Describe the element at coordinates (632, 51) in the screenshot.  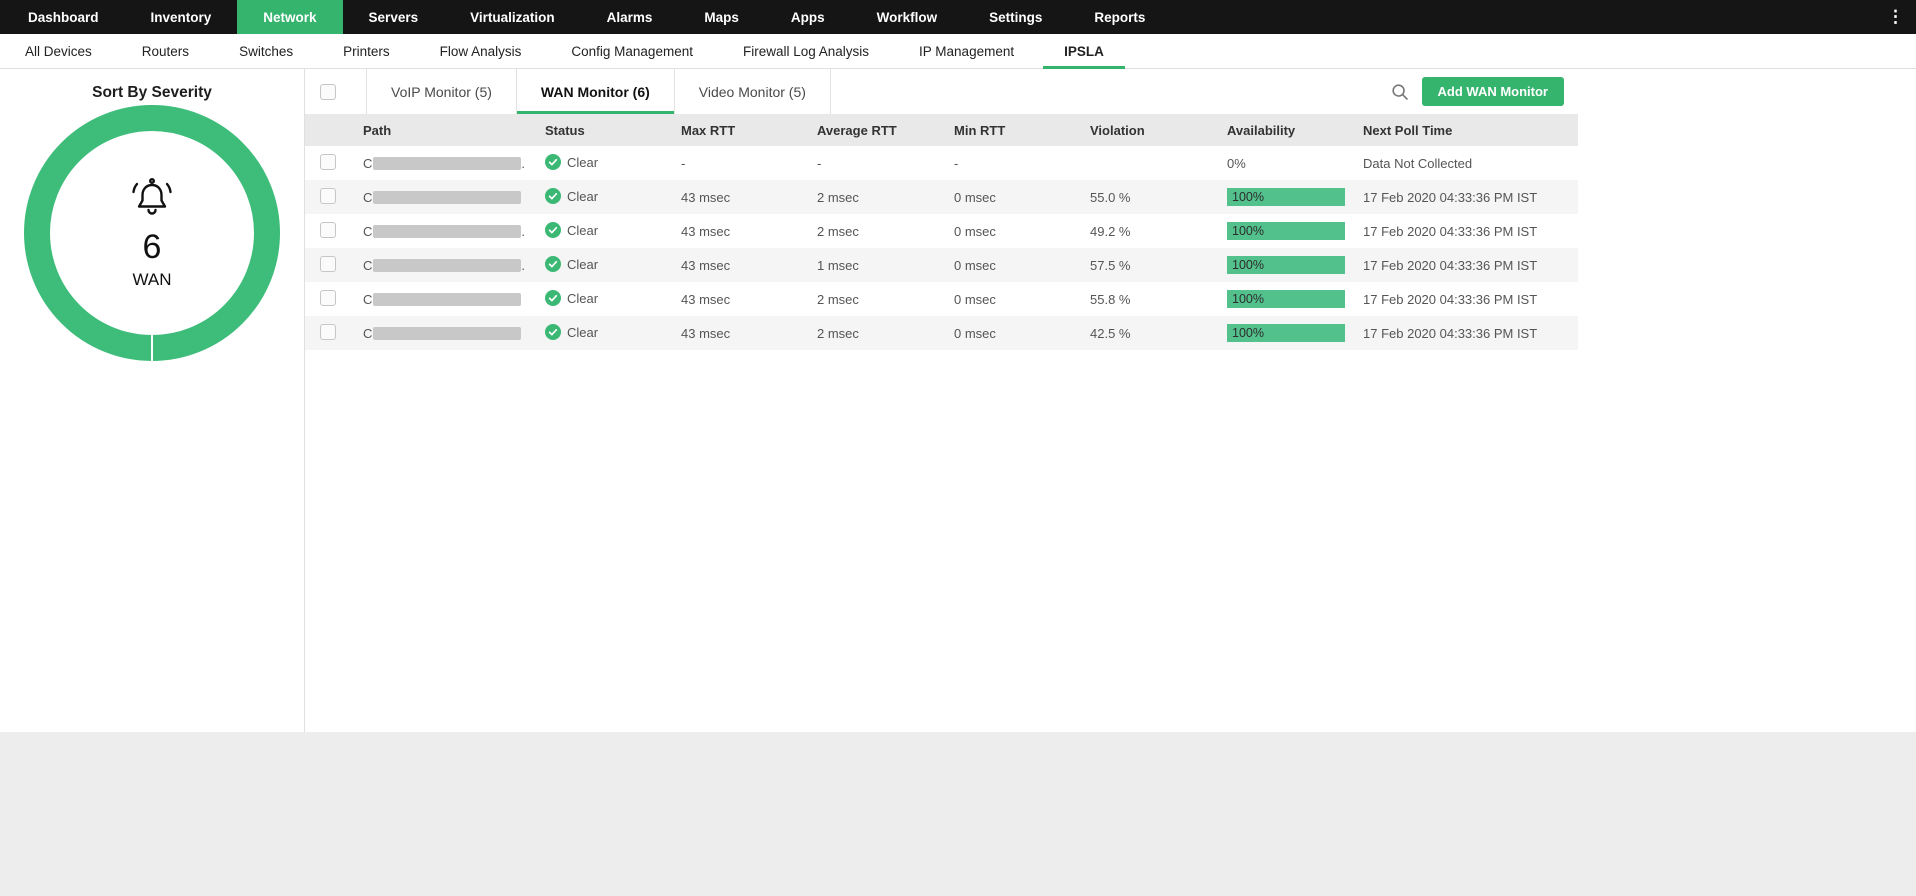
I see `sub-nav-item-config-management: Config Management` at that location.